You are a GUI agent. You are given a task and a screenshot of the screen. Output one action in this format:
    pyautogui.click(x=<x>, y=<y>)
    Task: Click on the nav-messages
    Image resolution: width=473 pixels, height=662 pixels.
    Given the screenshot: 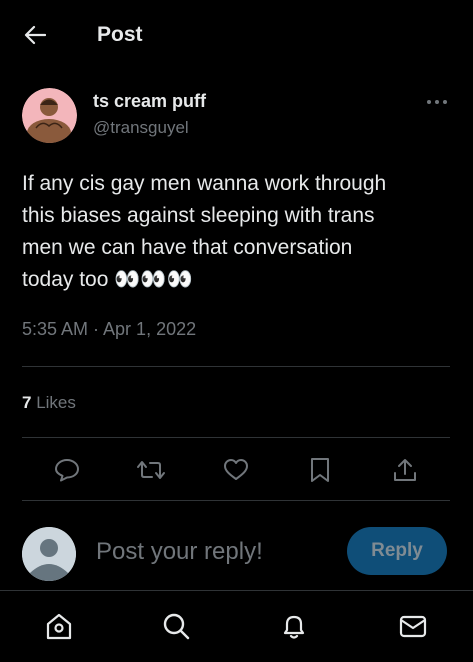 What is the action you would take?
    pyautogui.click(x=413, y=626)
    